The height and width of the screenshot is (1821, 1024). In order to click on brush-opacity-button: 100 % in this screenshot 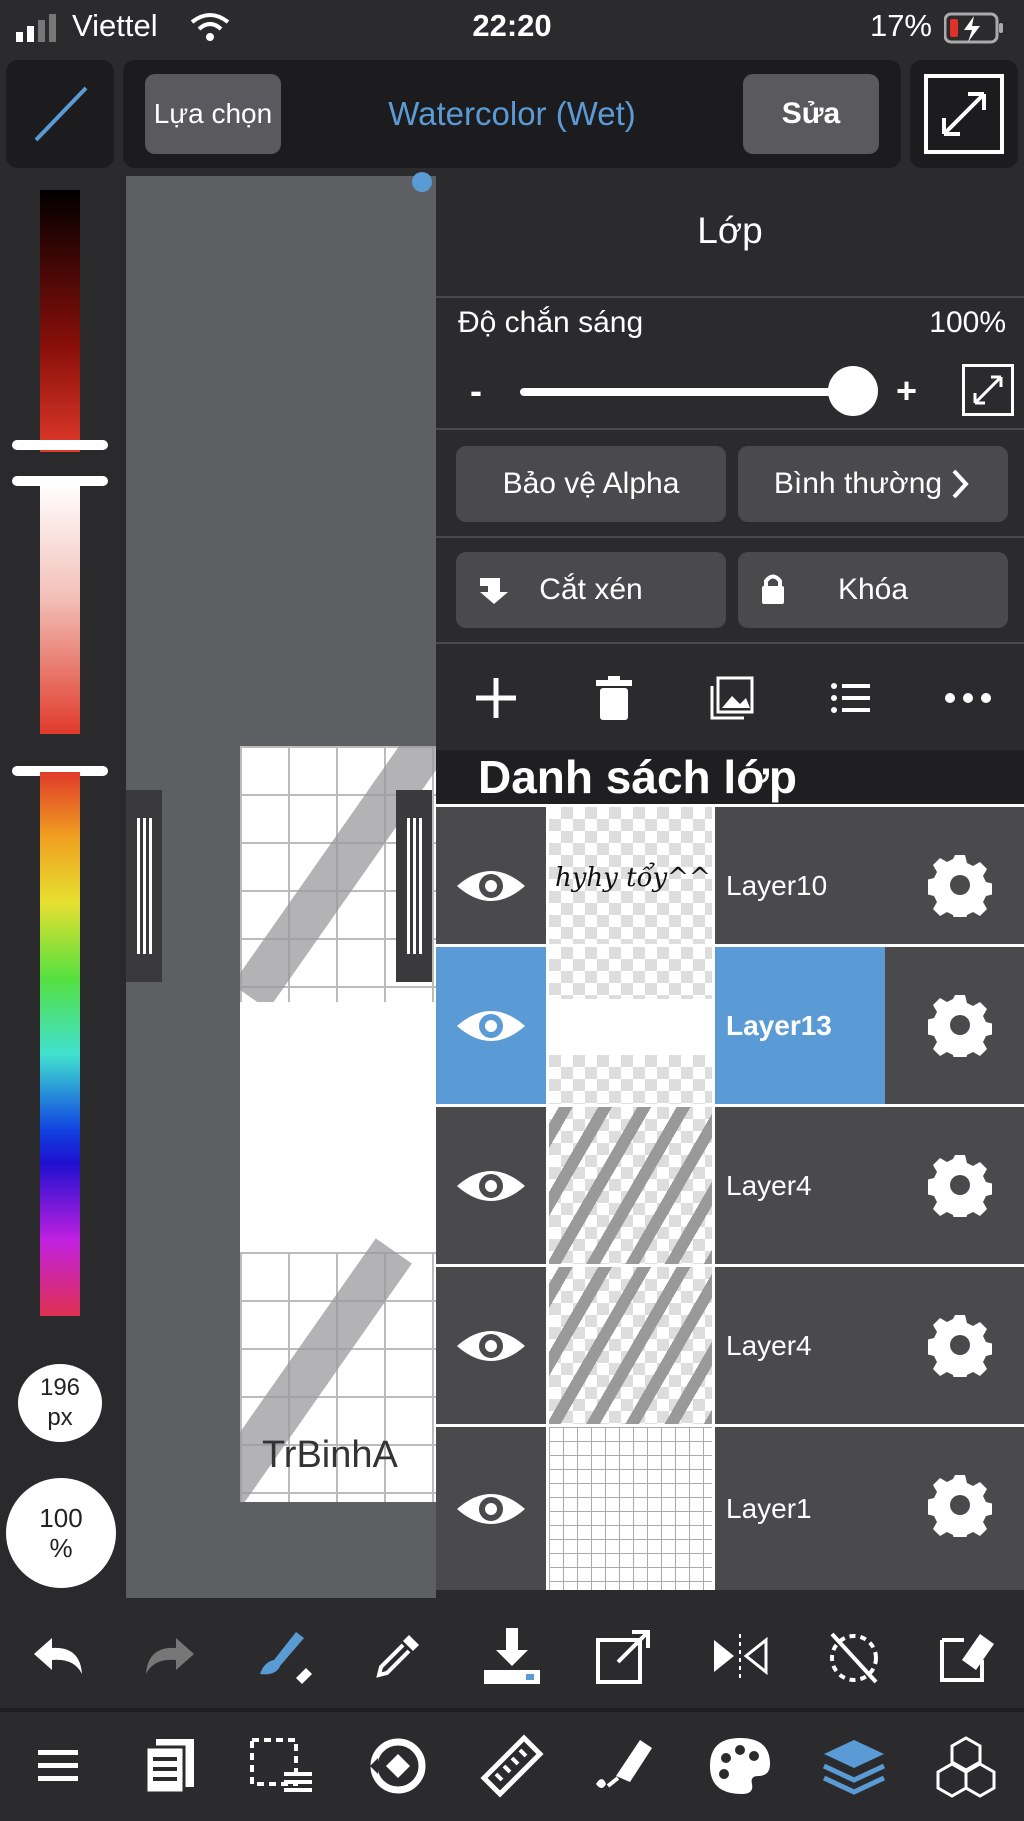, I will do `click(61, 1533)`.